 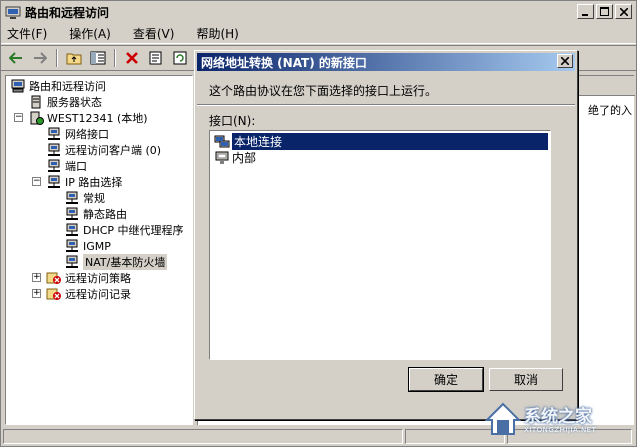 I want to click on up-level-button, so click(x=74, y=58).